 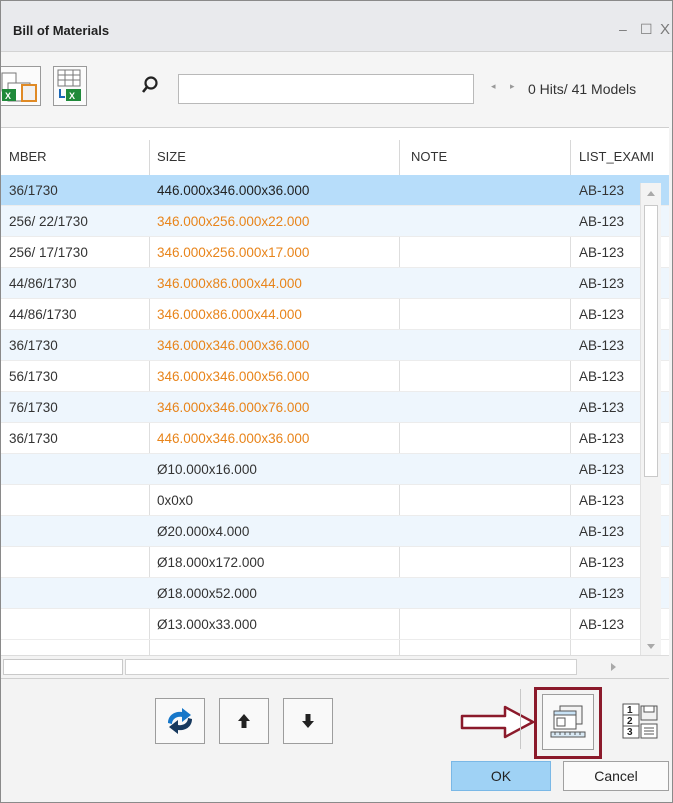 What do you see at coordinates (501, 776) in the screenshot?
I see `ok-button: OK` at bounding box center [501, 776].